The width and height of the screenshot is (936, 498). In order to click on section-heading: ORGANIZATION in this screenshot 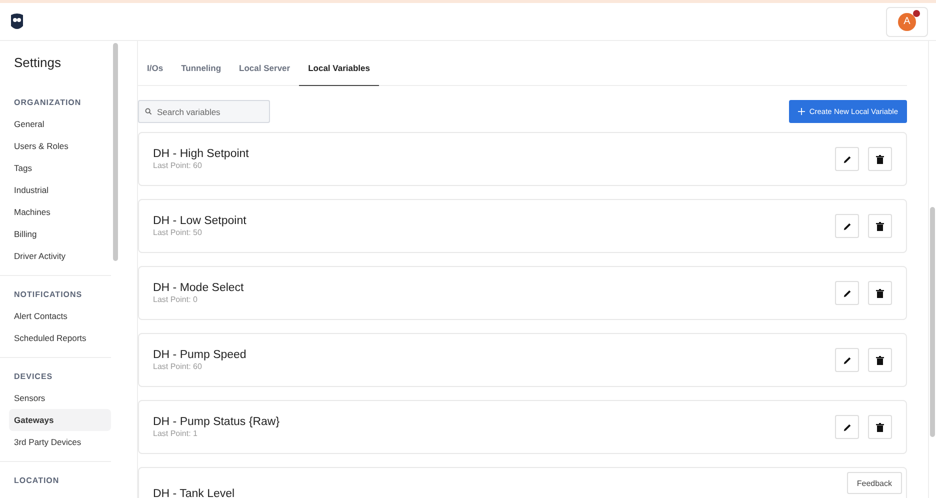, I will do `click(47, 103)`.